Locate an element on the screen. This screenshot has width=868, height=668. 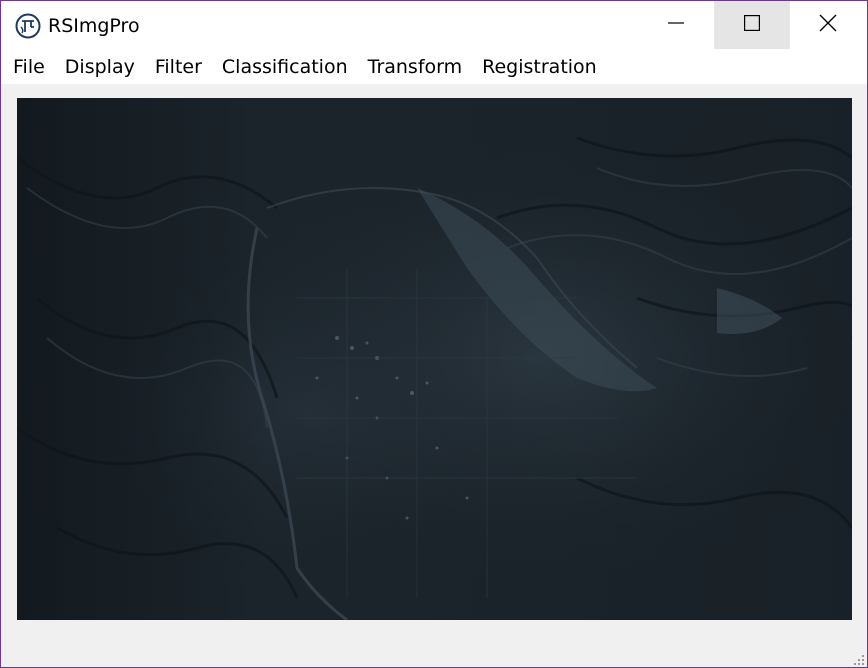
menu-registration: Registration is located at coordinates (539, 67).